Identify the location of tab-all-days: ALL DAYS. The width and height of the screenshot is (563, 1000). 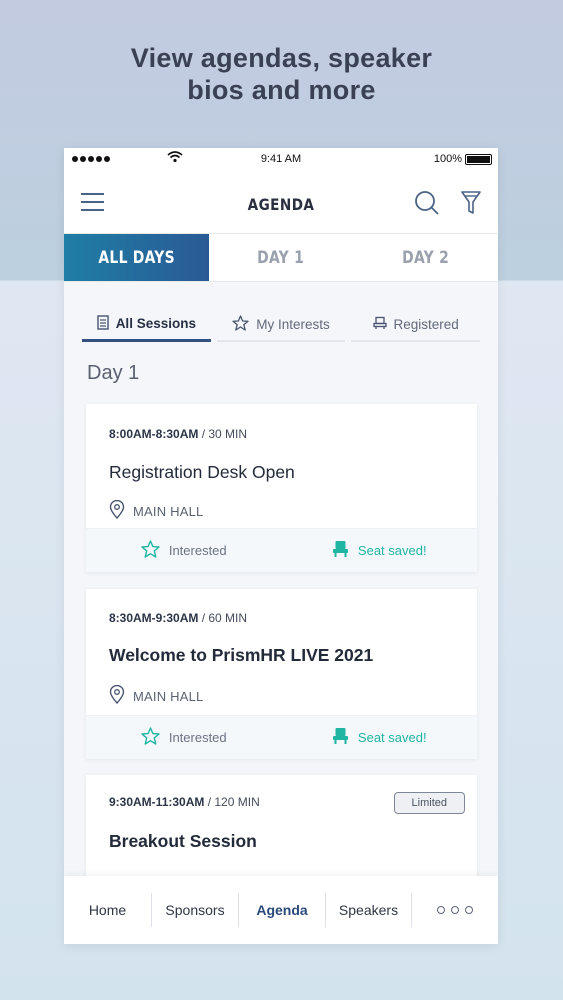
(136, 257).